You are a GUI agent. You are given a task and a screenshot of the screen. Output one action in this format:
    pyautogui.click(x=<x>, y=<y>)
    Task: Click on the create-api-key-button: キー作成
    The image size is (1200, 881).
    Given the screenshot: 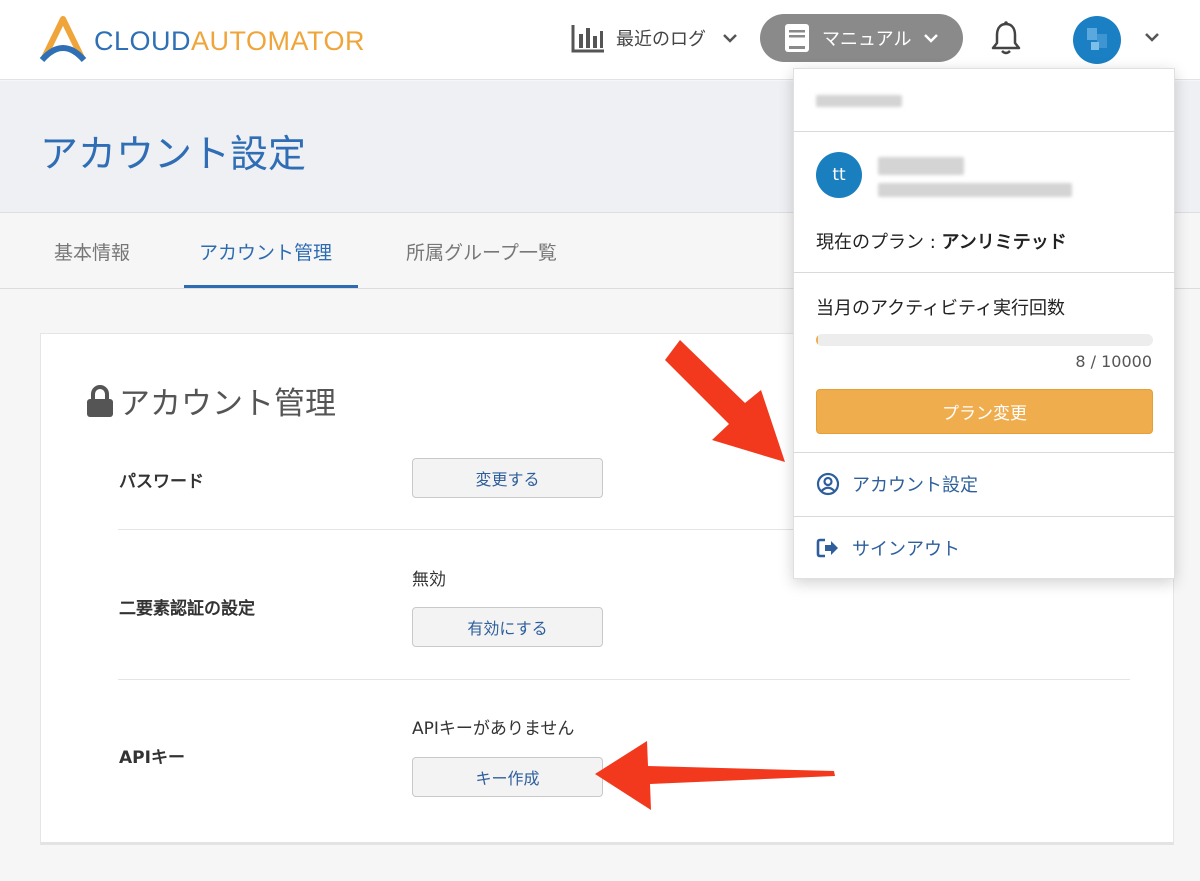 What is the action you would take?
    pyautogui.click(x=507, y=777)
    